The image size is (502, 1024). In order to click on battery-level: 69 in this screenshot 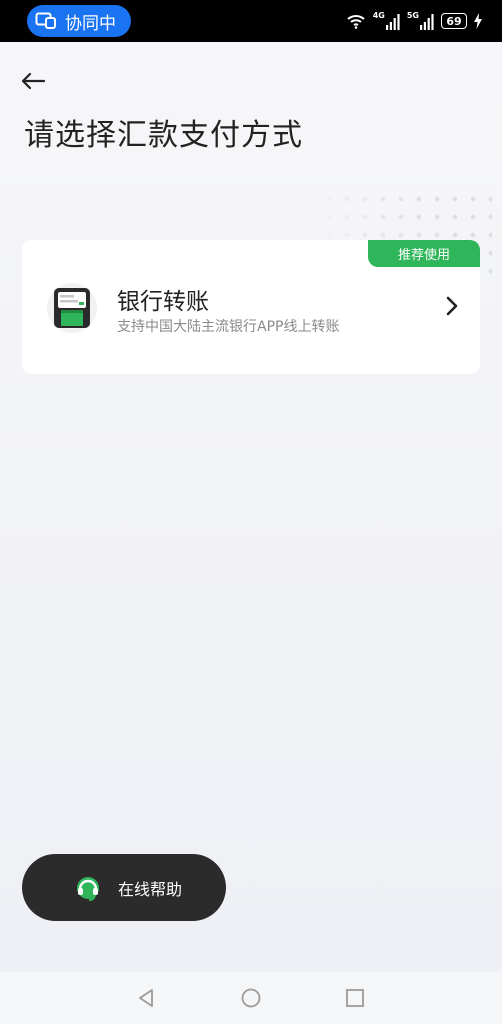, I will do `click(454, 21)`.